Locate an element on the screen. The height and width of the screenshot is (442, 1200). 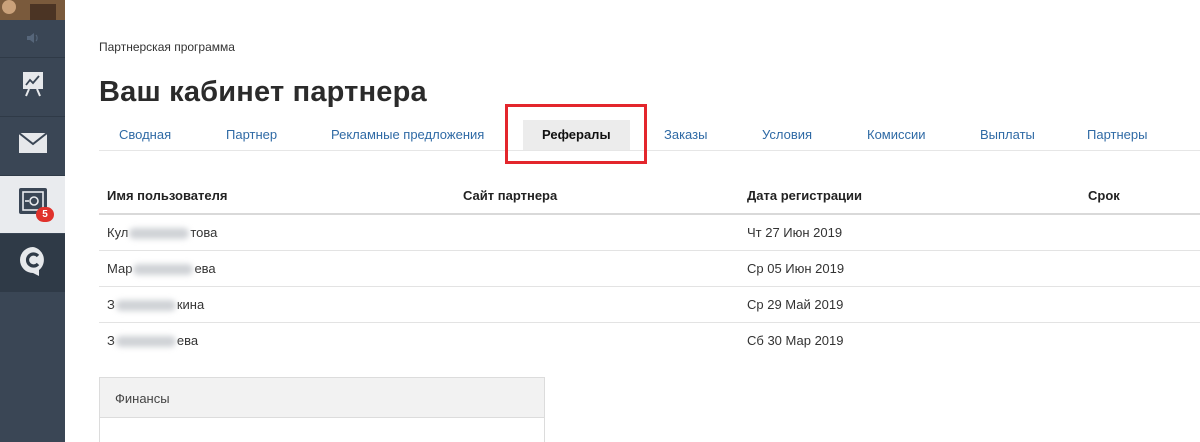
tab-commissions: Комиссии is located at coordinates (896, 135).